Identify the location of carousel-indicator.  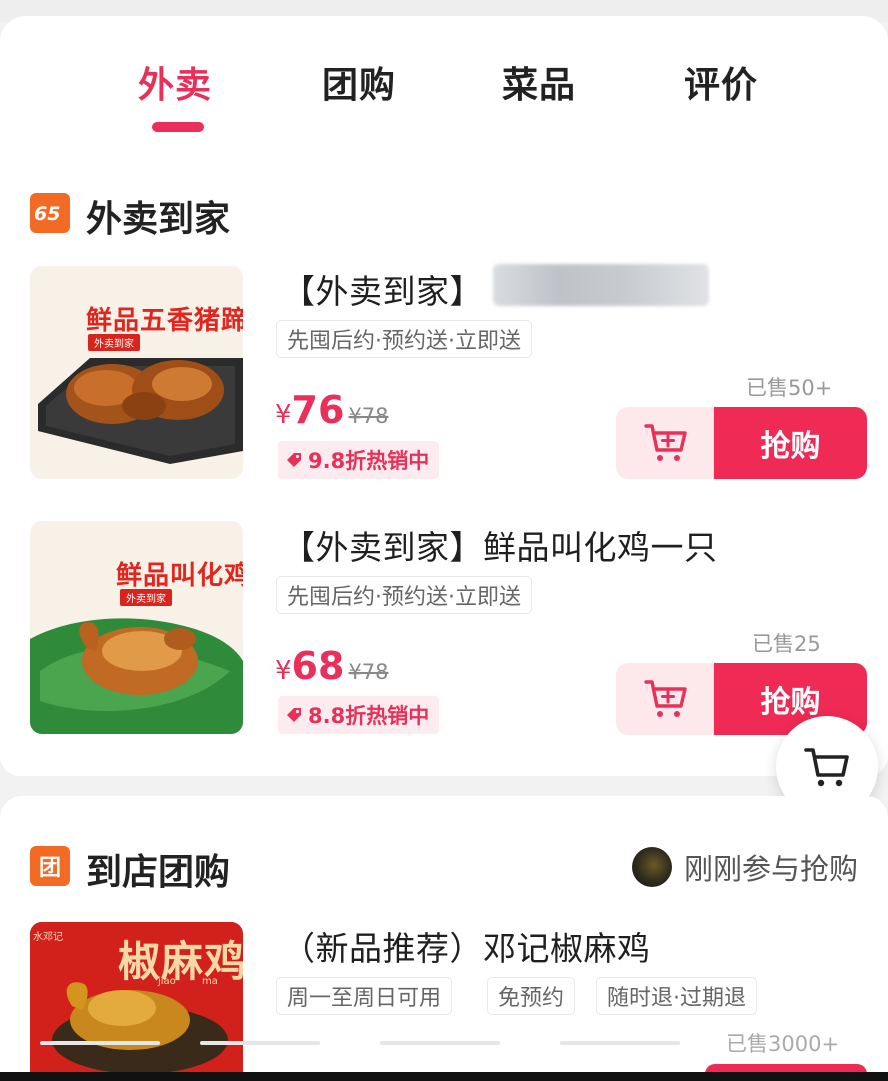
(360, 1043).